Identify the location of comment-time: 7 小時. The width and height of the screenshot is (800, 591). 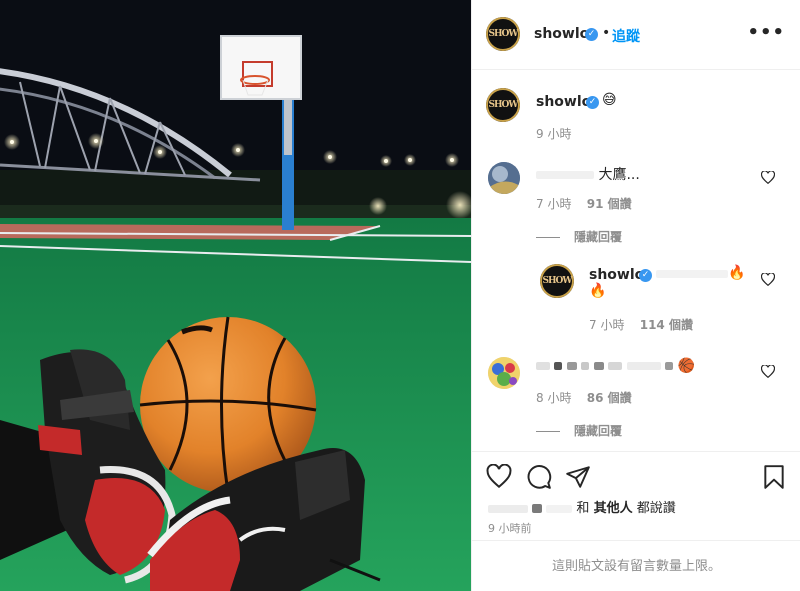
(553, 204).